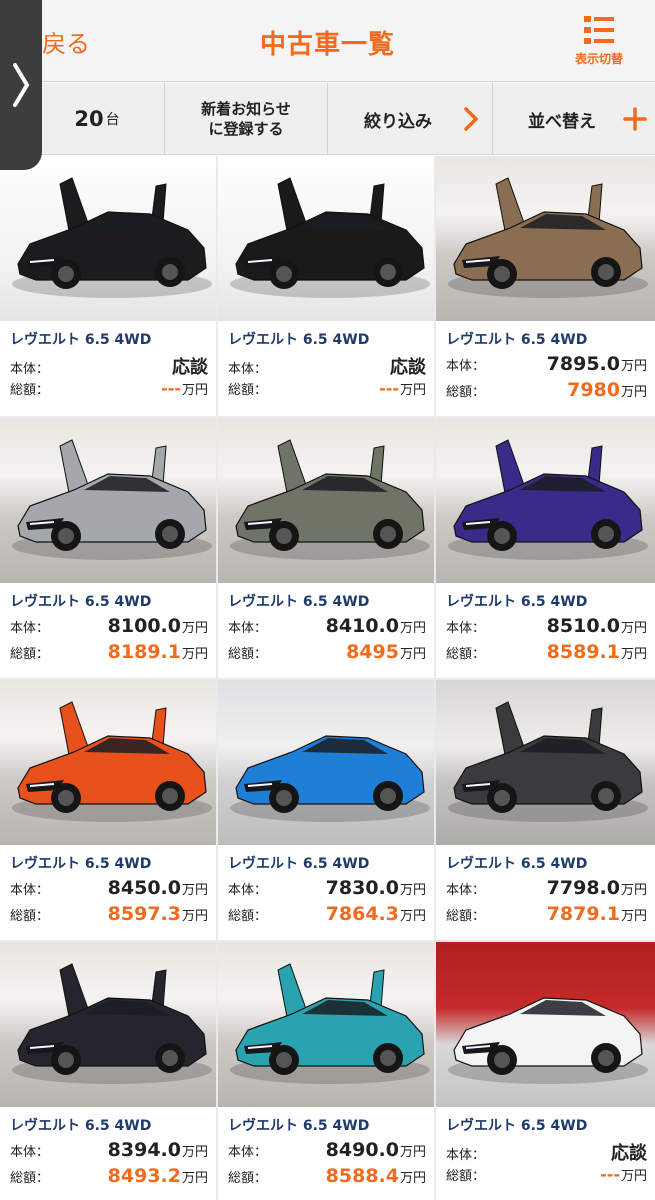 This screenshot has width=655, height=1200. What do you see at coordinates (546, 1152) in the screenshot?
I see `body-price-row: 本体： 応談` at bounding box center [546, 1152].